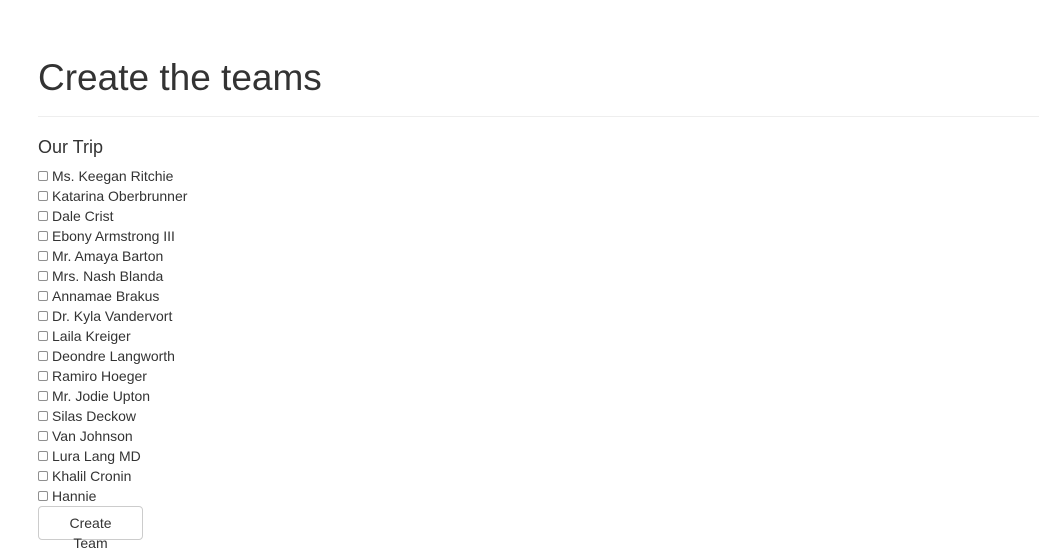 The image size is (1039, 553). I want to click on member-name: Silas Deckow, so click(94, 416).